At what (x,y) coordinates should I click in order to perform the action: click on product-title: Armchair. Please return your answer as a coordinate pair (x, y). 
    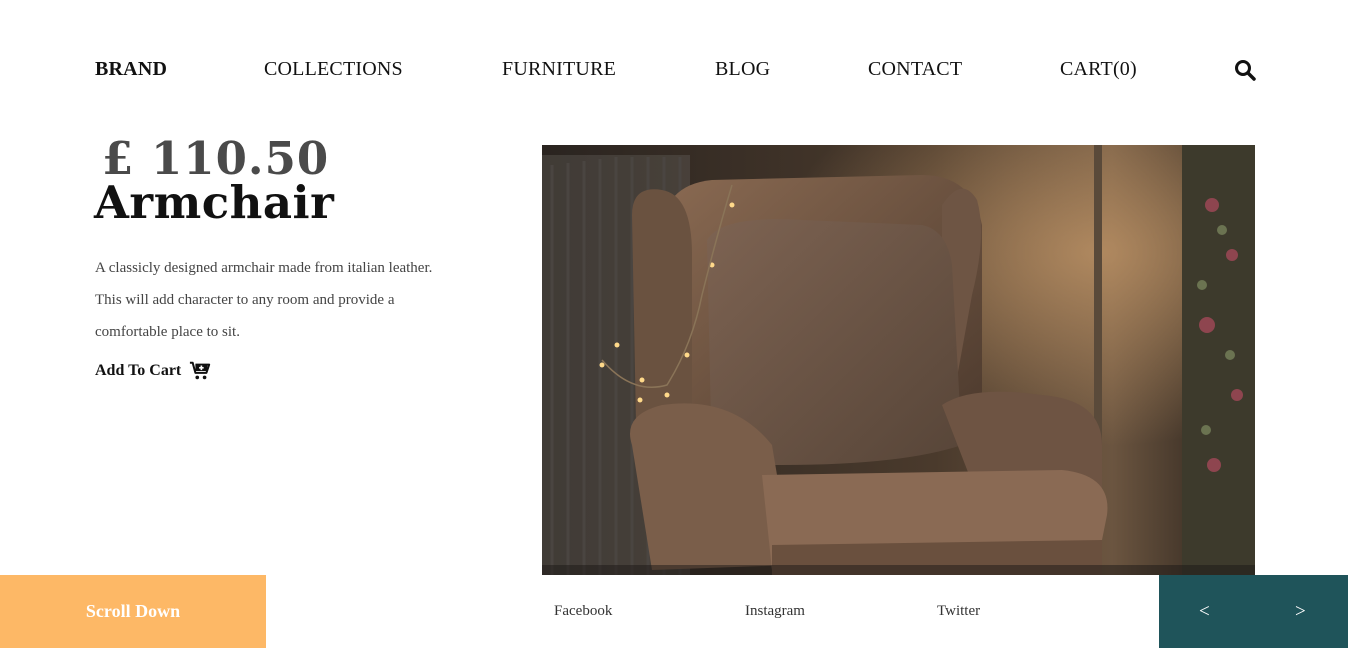
    Looking at the image, I should click on (214, 202).